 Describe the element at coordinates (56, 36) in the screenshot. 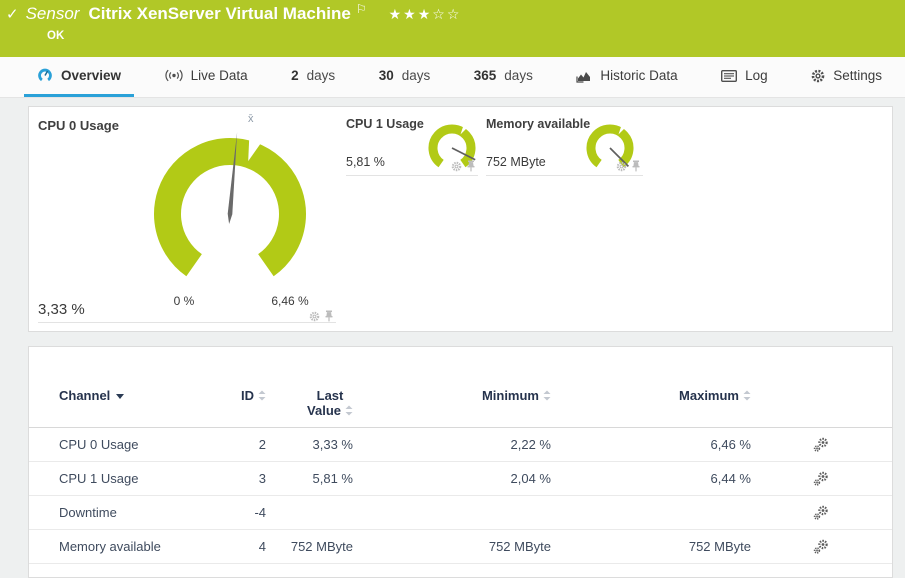

I see `status-badge: OK` at that location.